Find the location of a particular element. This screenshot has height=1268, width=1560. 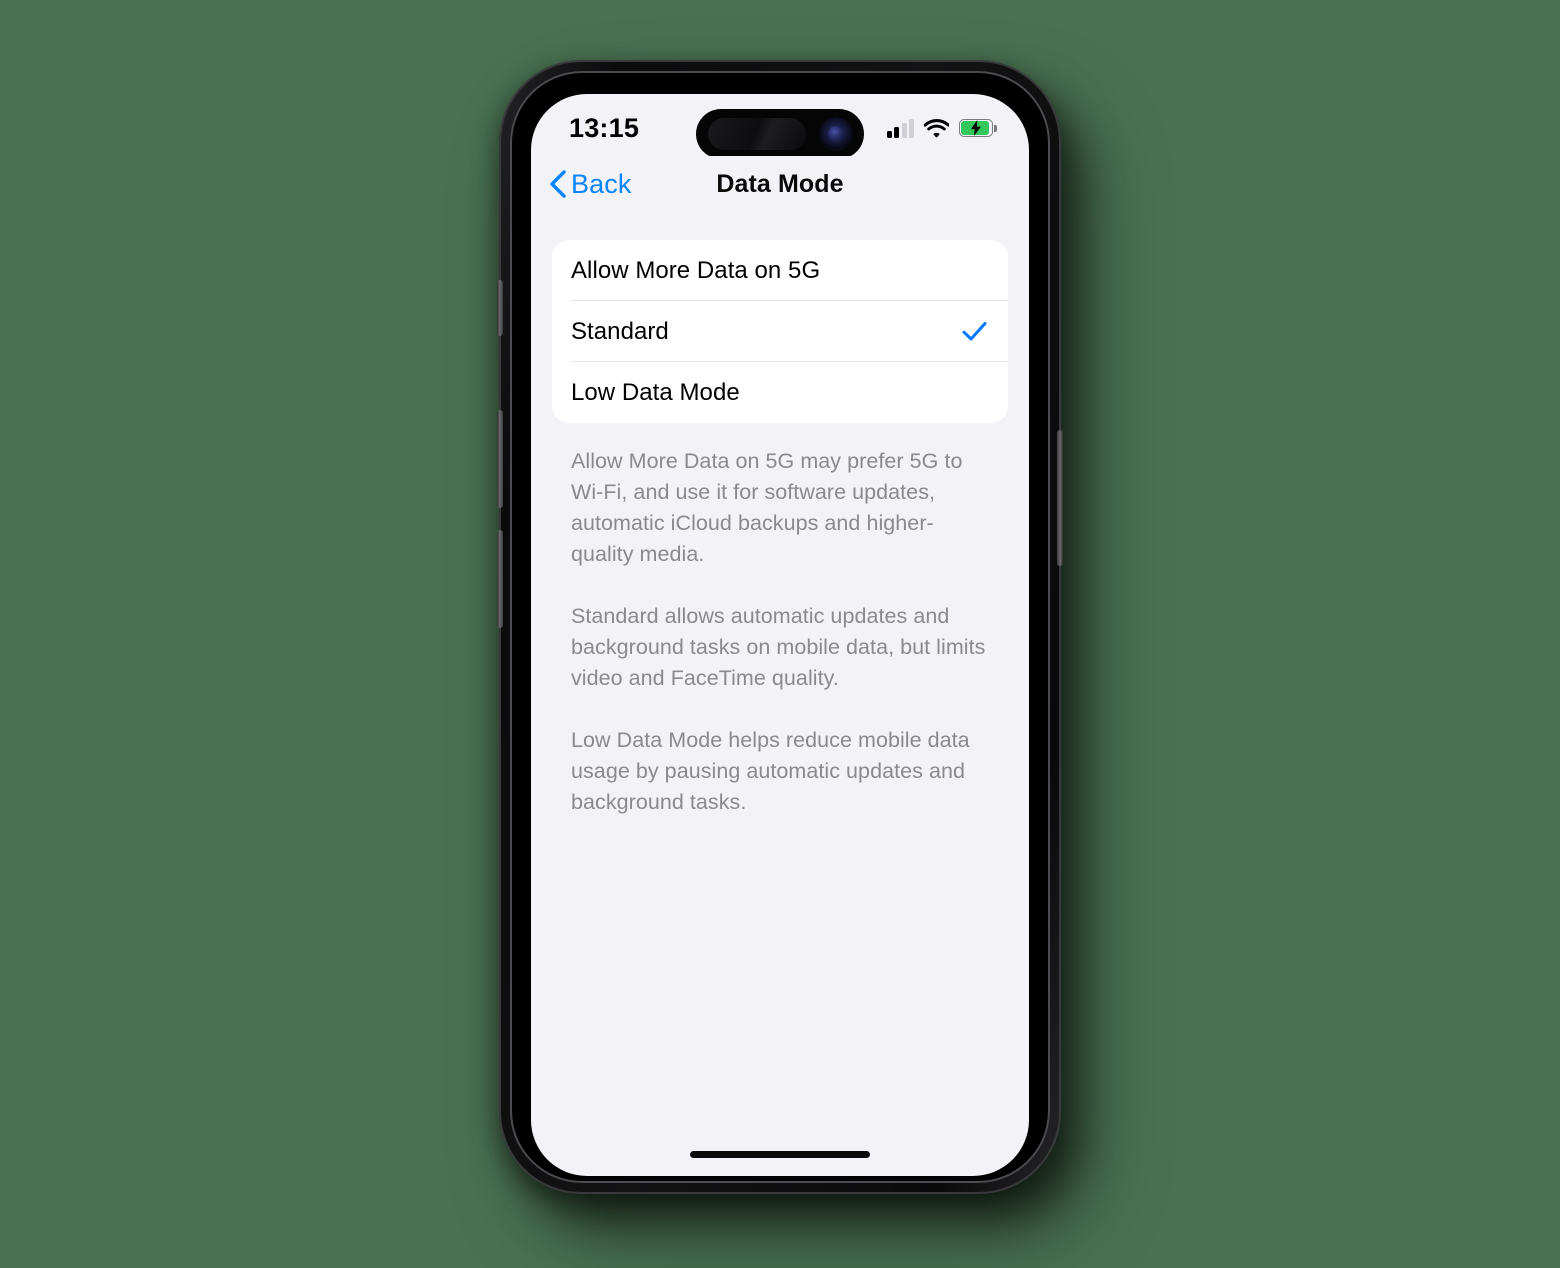

option-row-standard: Standard is located at coordinates (780, 331).